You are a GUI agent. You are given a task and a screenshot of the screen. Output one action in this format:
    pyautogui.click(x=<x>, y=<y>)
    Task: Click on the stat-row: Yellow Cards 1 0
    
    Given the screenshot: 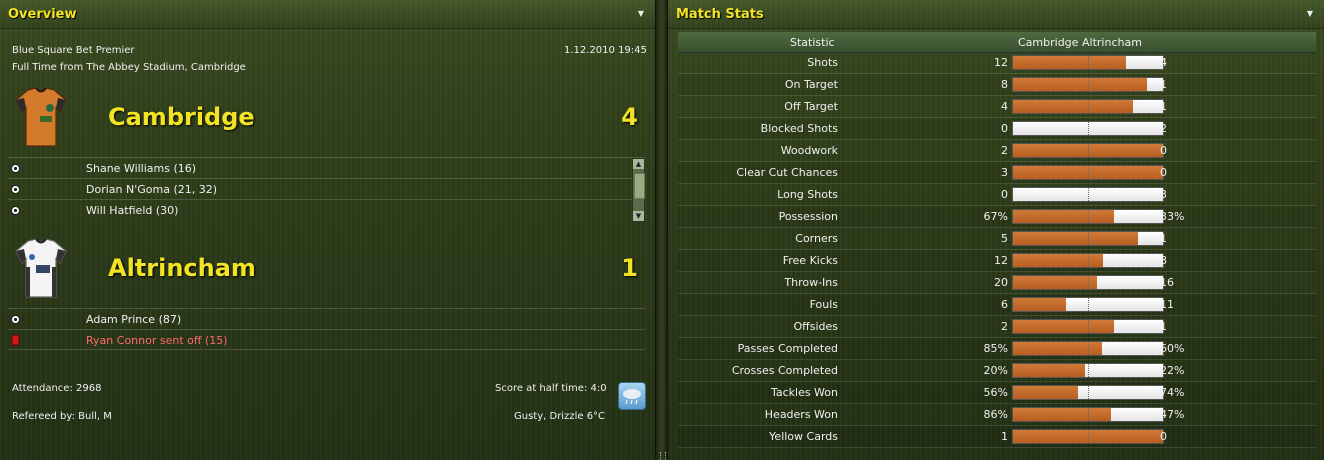 What is the action you would take?
    pyautogui.click(x=997, y=437)
    